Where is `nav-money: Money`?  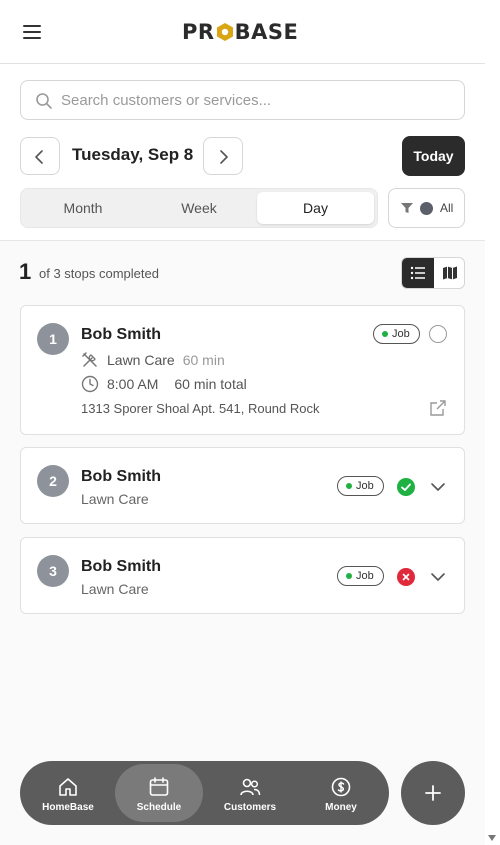 nav-money: Money is located at coordinates (341, 793).